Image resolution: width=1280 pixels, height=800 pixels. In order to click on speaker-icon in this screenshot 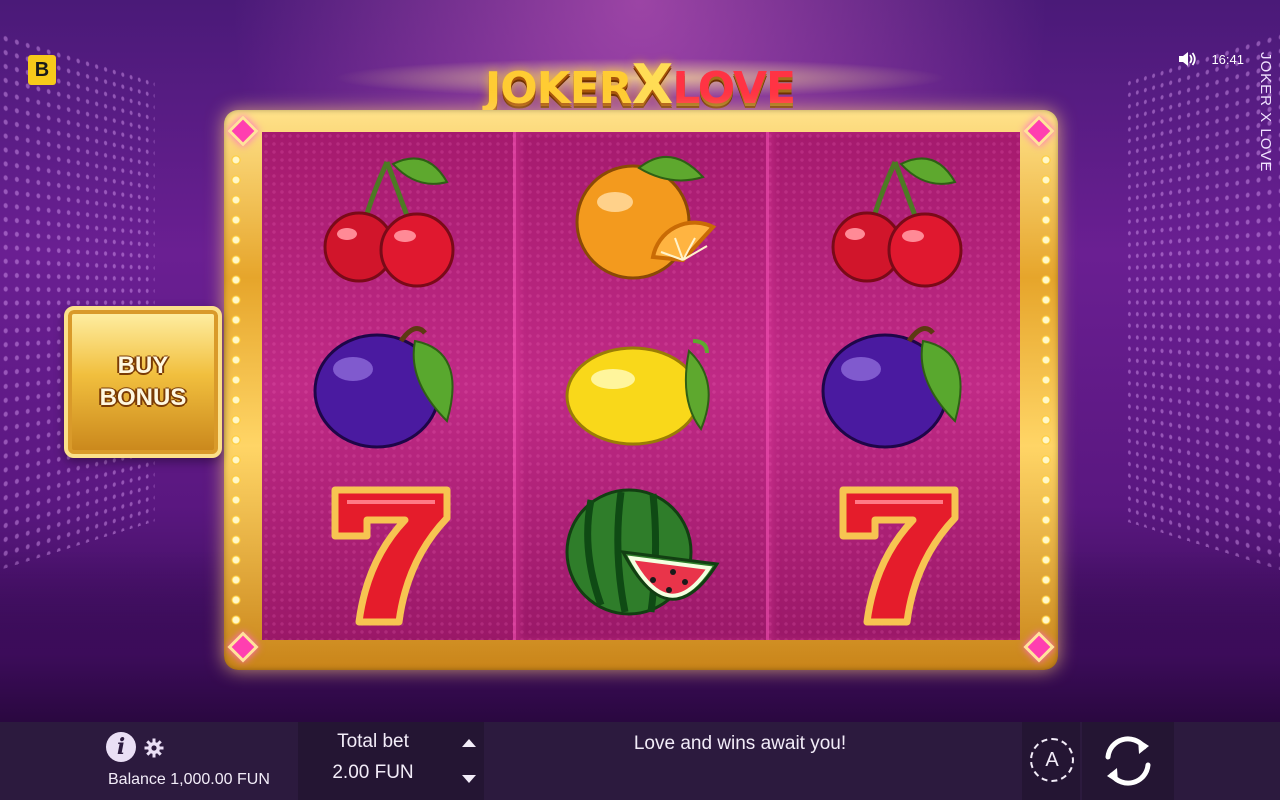, I will do `click(1187, 59)`.